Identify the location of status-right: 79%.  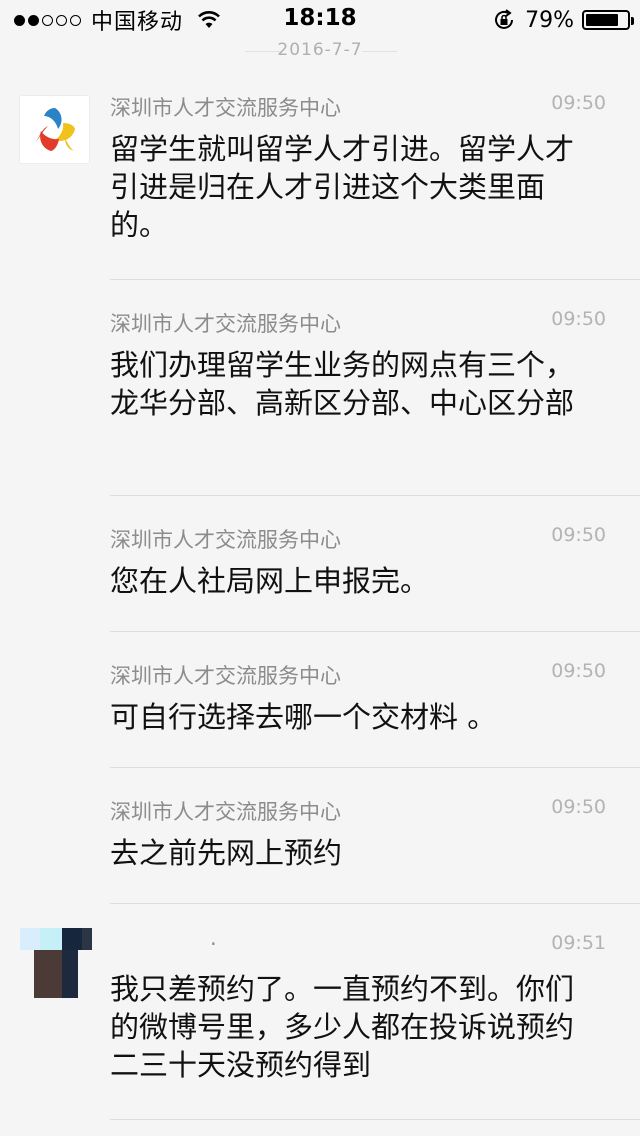
(563, 20).